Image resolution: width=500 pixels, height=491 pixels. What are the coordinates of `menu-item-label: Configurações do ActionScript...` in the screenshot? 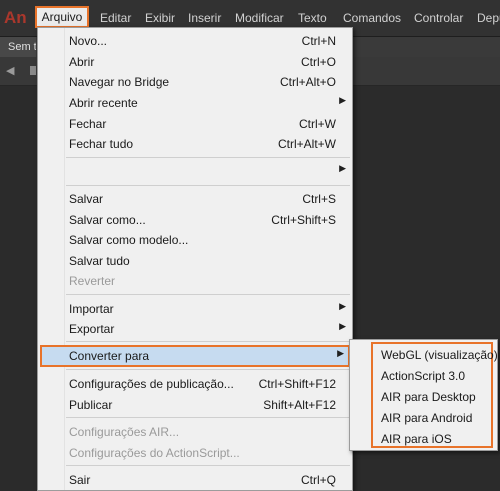 It's located at (154, 453).